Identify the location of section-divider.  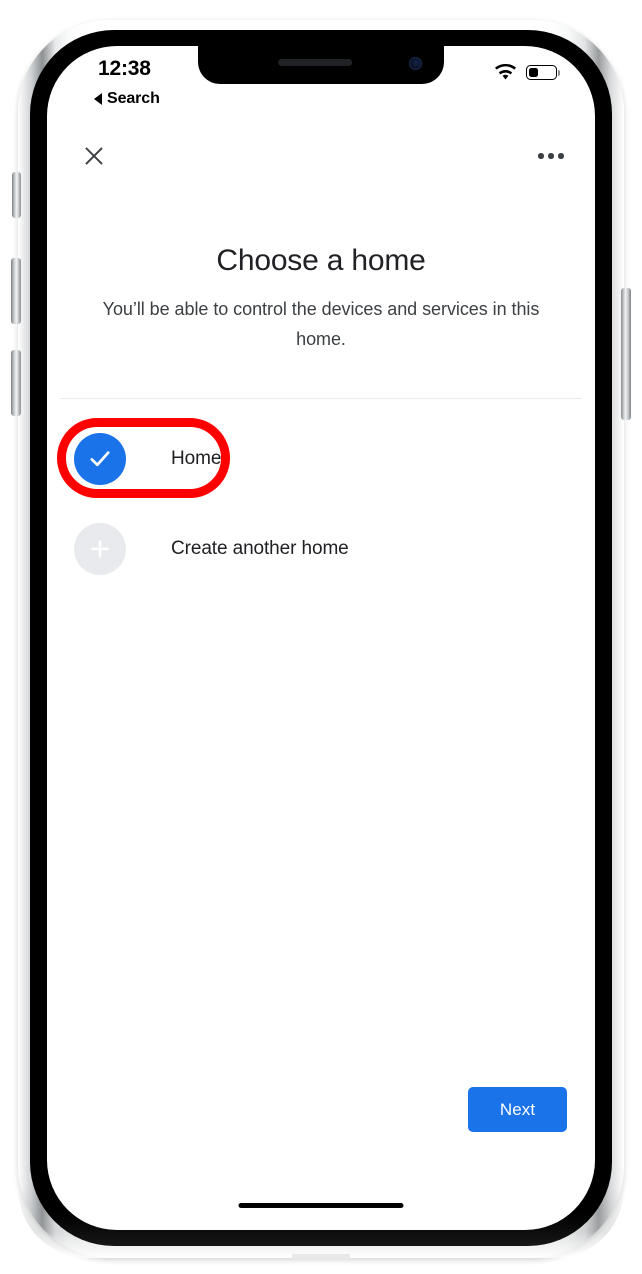
(321, 398).